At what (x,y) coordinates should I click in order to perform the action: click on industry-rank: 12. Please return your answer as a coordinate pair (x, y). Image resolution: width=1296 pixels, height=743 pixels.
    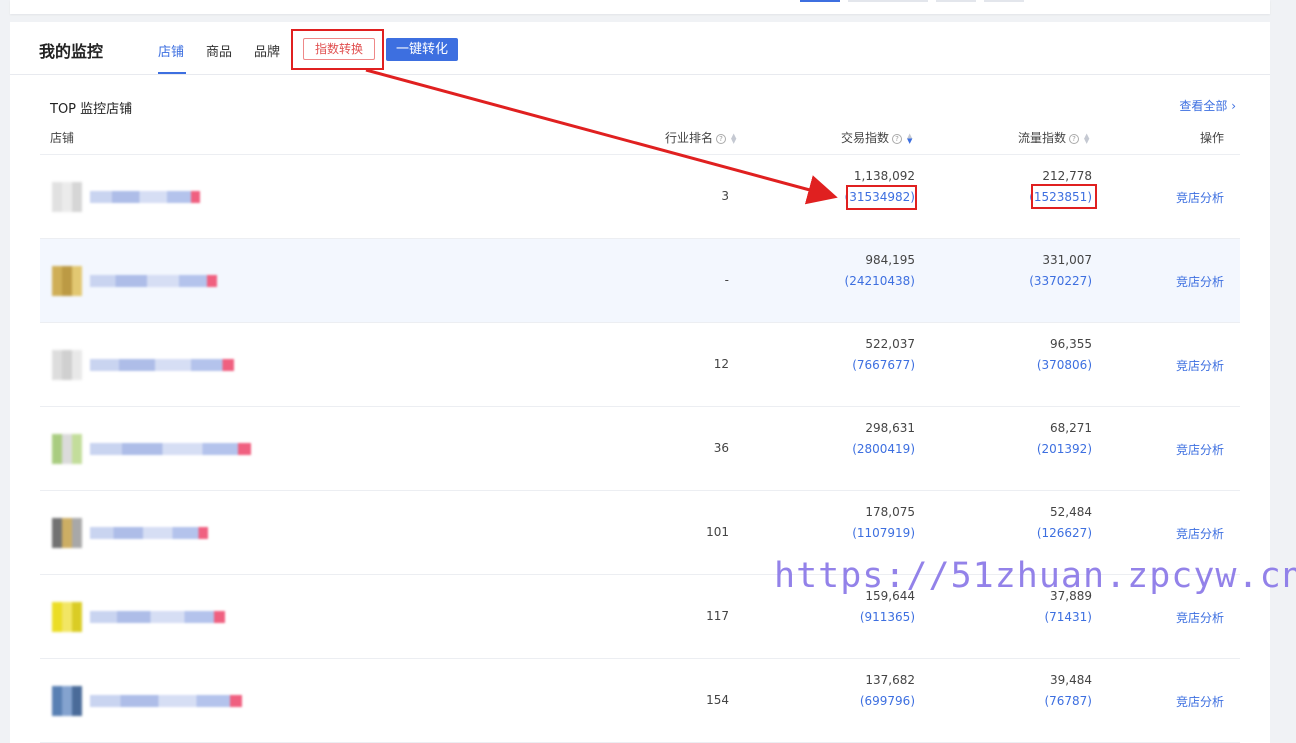
    Looking at the image, I should click on (721, 364).